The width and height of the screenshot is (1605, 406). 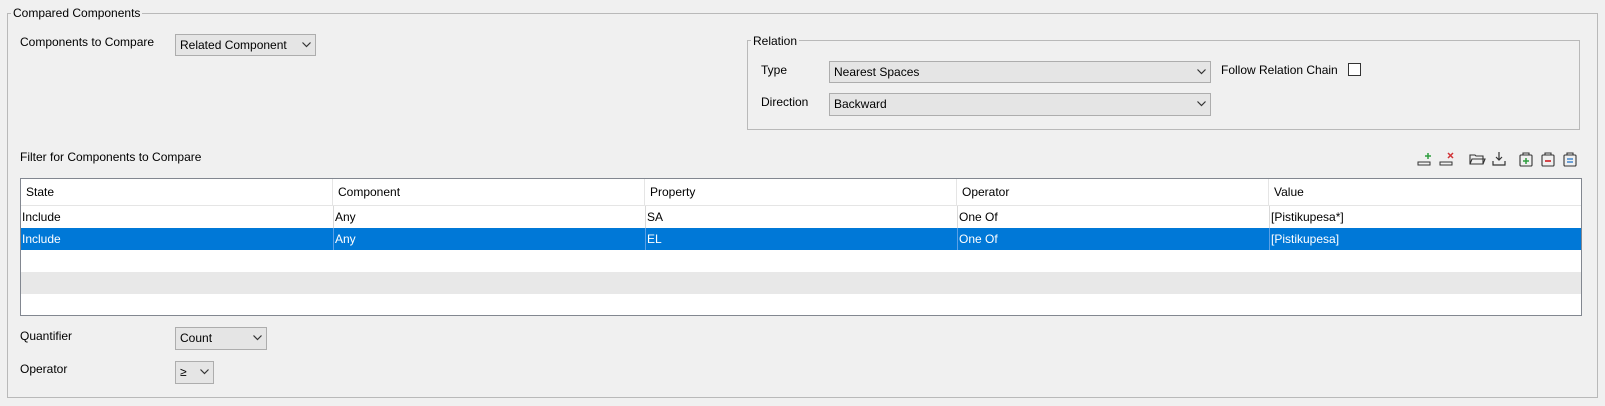 I want to click on table-row-selected: Include Any EL One Of [Pistikupesa], so click(x=801, y=239).